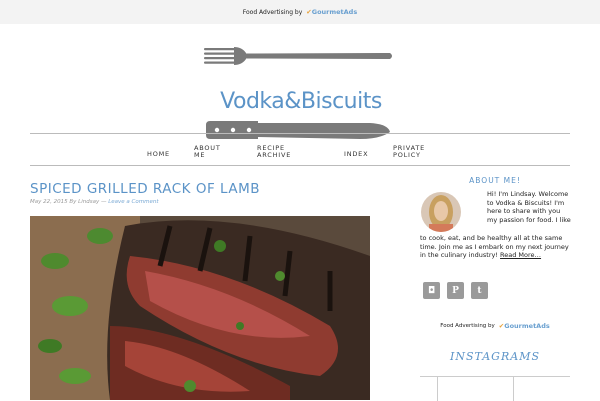 The height and width of the screenshot is (401, 600). I want to click on instagram-grid, so click(495, 388).